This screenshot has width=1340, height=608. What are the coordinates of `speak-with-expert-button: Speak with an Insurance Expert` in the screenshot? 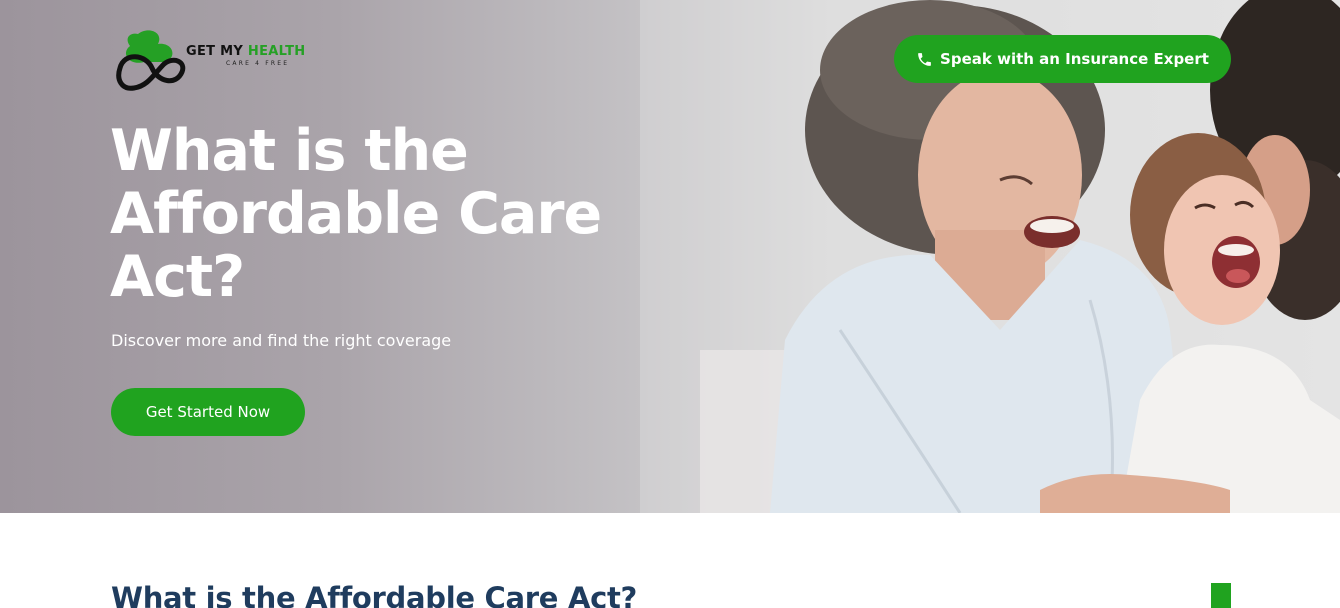 It's located at (1062, 59).